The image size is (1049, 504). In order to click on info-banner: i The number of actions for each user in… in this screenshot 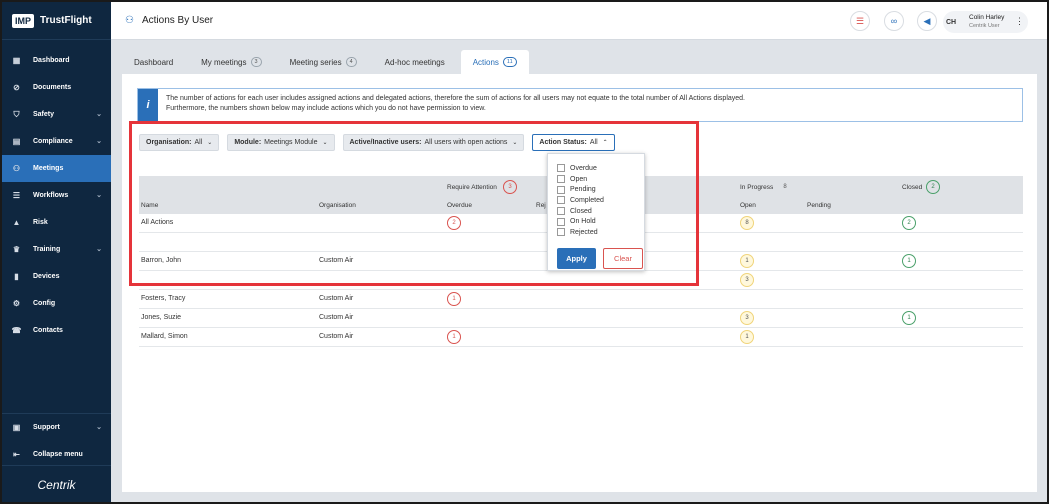, I will do `click(580, 105)`.